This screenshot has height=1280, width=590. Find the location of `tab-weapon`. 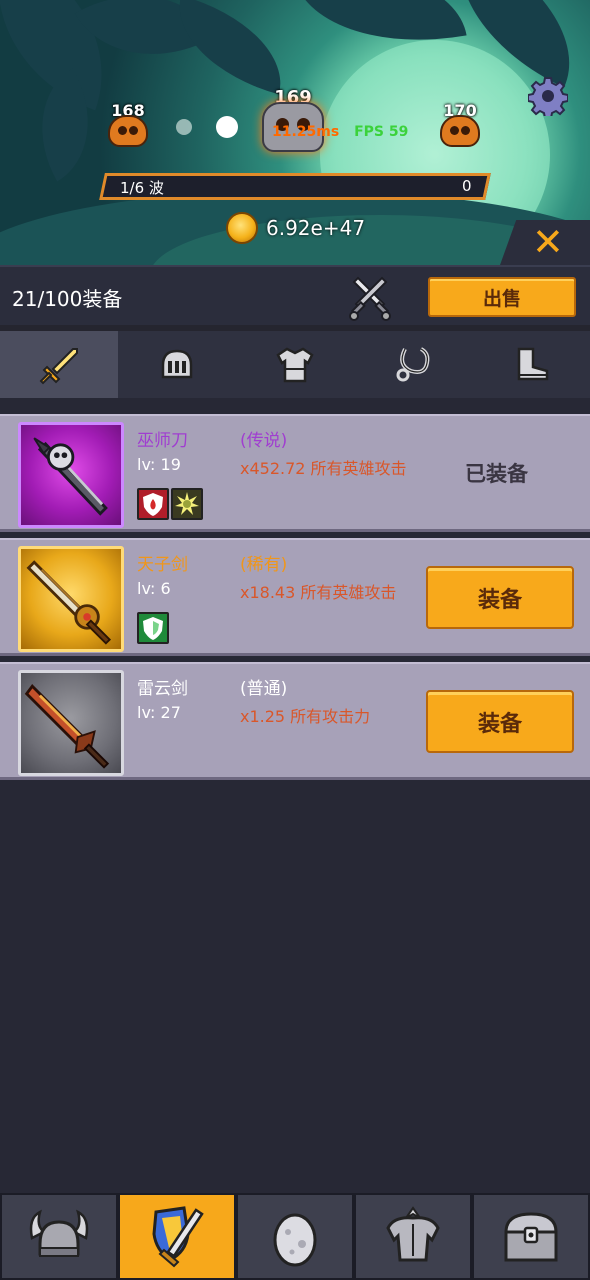

tab-weapon is located at coordinates (59, 364).